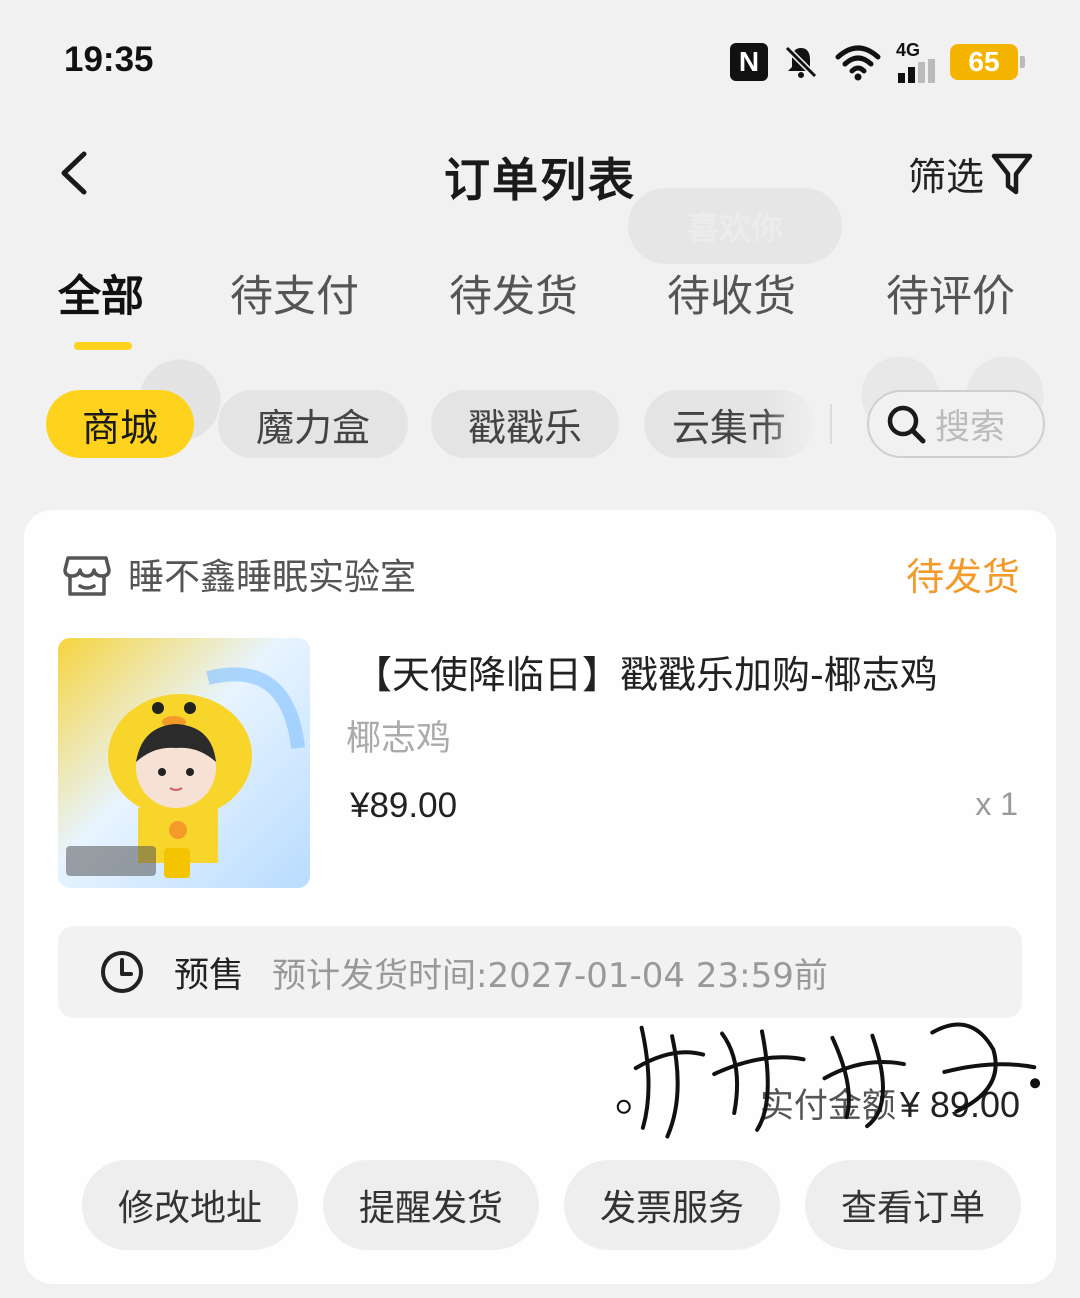 The width and height of the screenshot is (1080, 1298). Describe the element at coordinates (646, 671) in the screenshot. I see `product-title: 【天使降临日】戳戳乐加购-椰志鸡` at that location.